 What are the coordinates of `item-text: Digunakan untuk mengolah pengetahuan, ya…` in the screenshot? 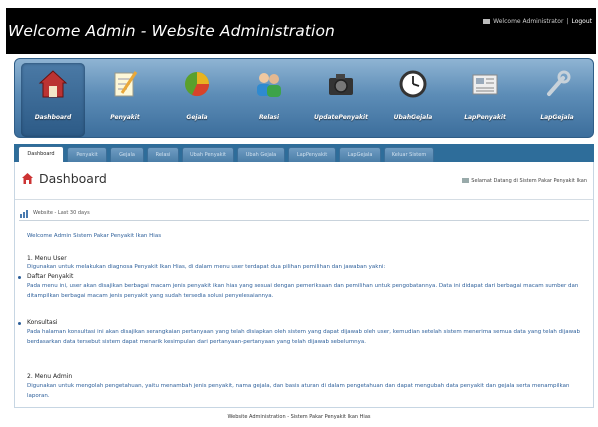 It's located at (298, 391).